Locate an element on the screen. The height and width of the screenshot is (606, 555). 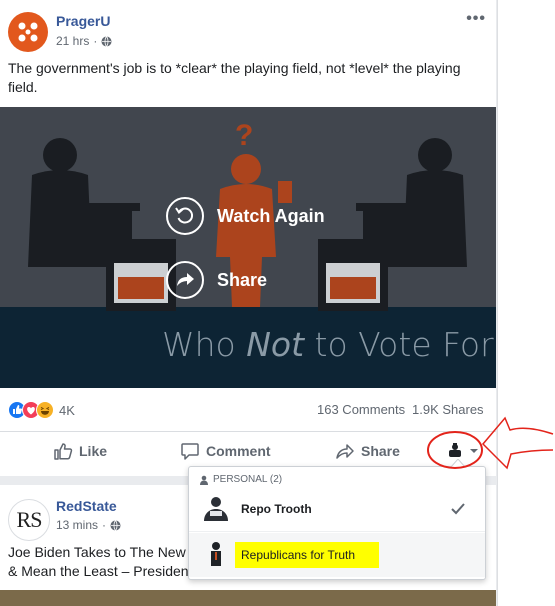
comment-button: Comment is located at coordinates (225, 451).